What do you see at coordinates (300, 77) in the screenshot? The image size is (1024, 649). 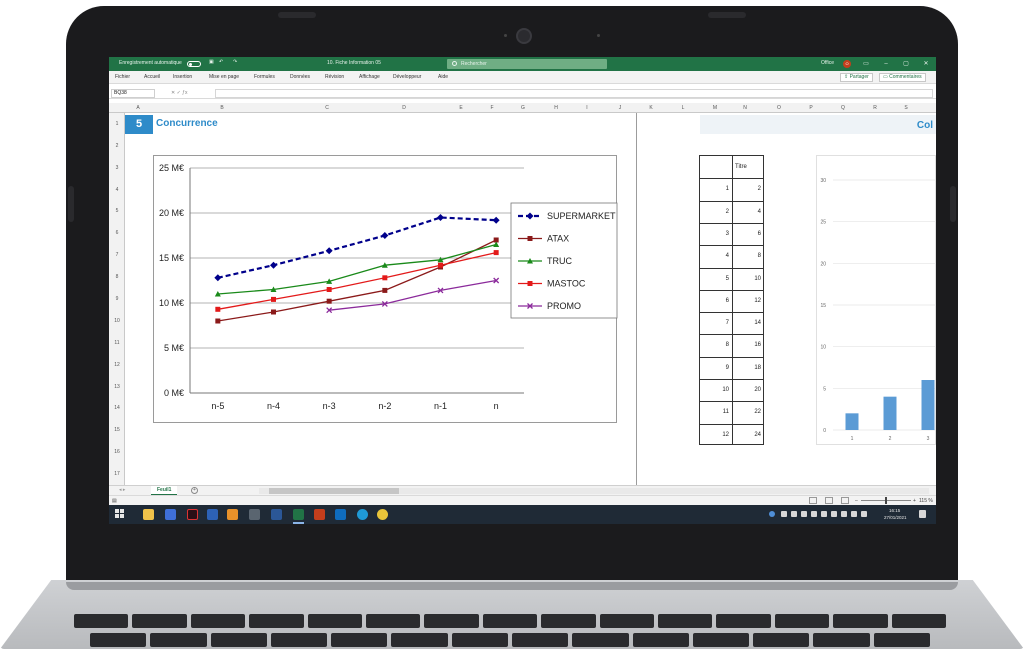 I see `menu-item: Données` at bounding box center [300, 77].